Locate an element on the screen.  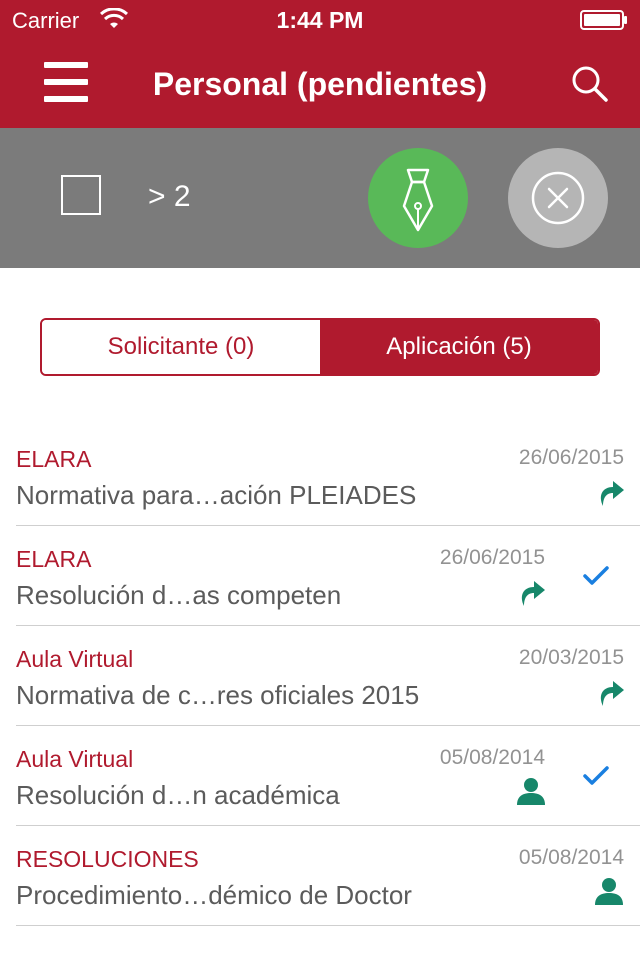
search-icon is located at coordinates (590, 84).